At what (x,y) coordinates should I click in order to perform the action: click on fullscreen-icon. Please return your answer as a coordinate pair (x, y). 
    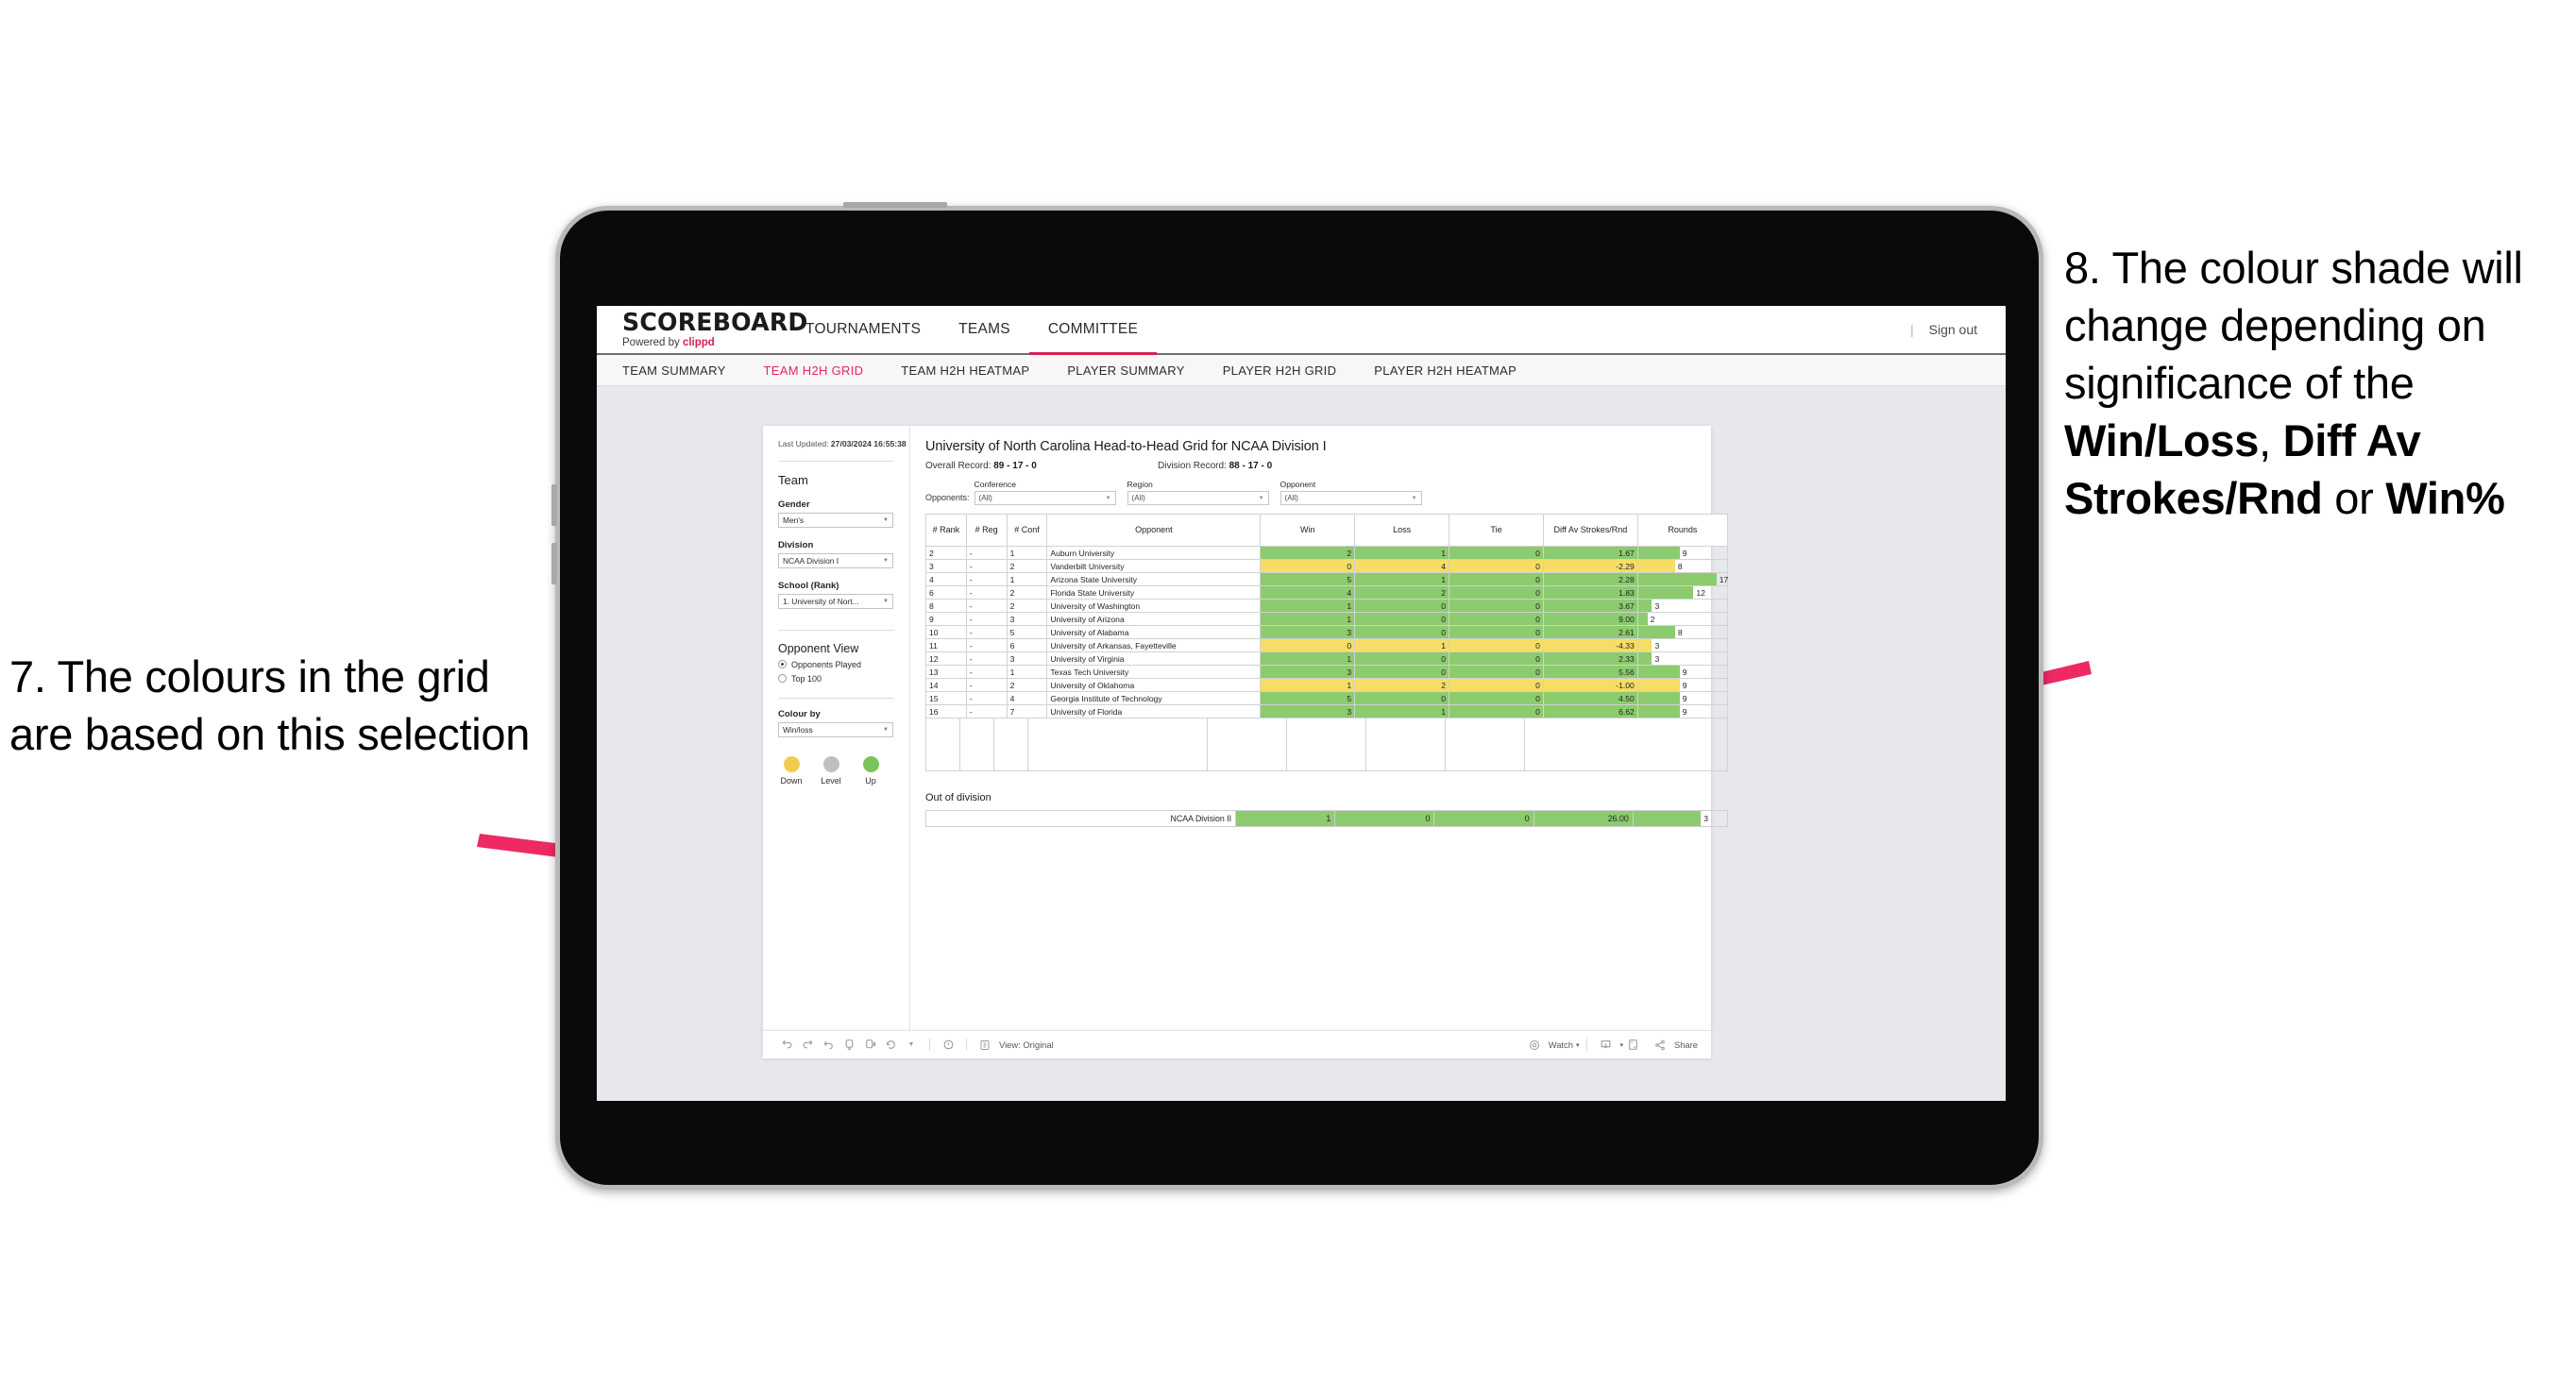
    Looking at the image, I should click on (1633, 1045).